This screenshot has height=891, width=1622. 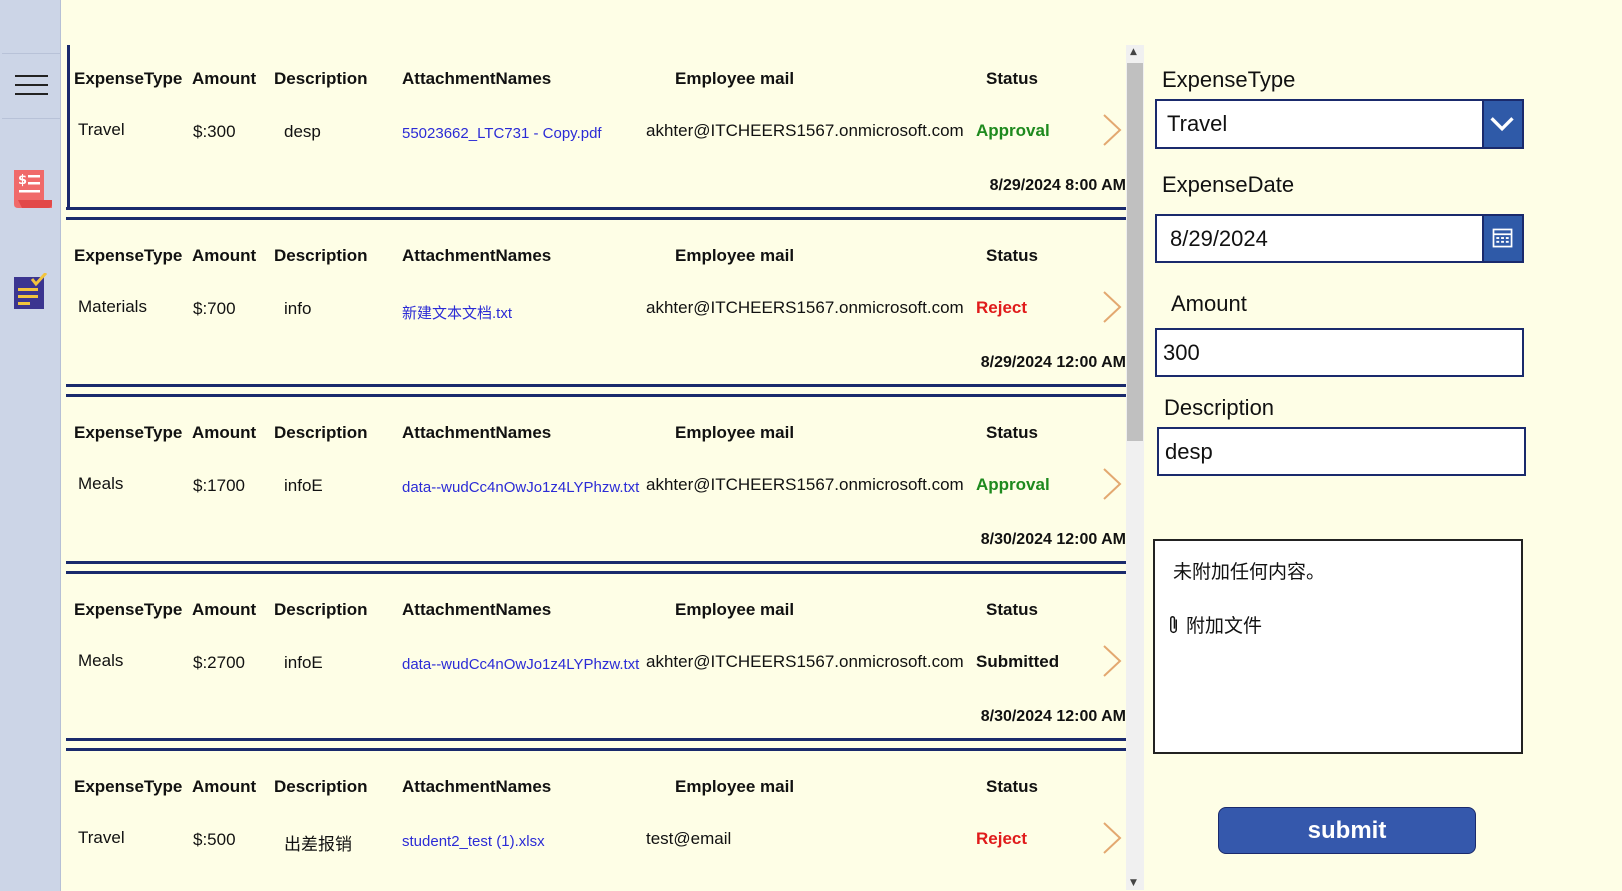 What do you see at coordinates (1341, 451) in the screenshot?
I see `description-input: desp` at bounding box center [1341, 451].